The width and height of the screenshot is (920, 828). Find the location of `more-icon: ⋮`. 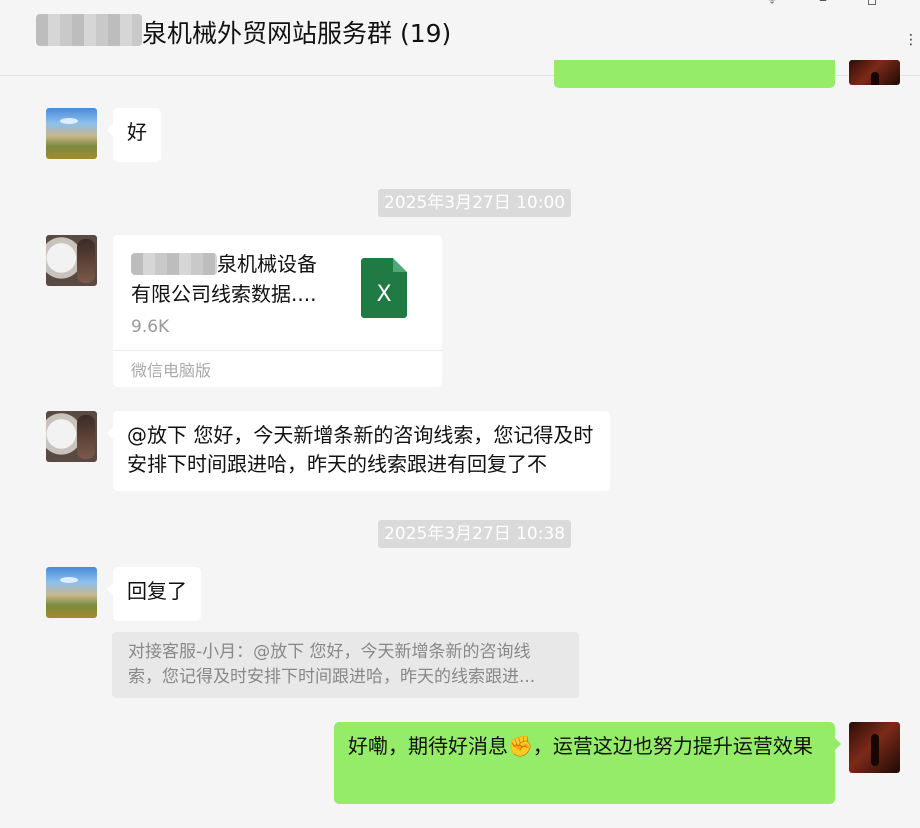

more-icon: ⋮ is located at coordinates (911, 40).